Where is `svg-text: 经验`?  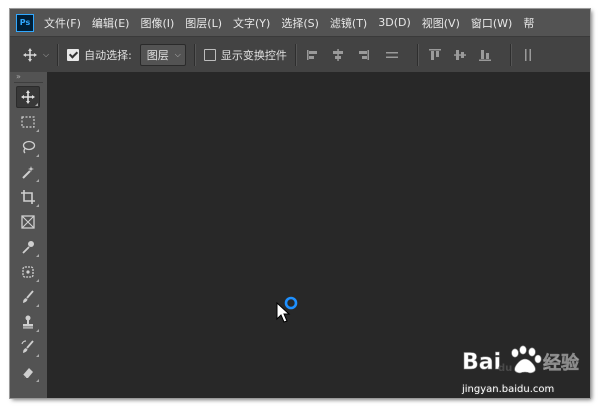
svg-text: 经验 is located at coordinates (561, 363).